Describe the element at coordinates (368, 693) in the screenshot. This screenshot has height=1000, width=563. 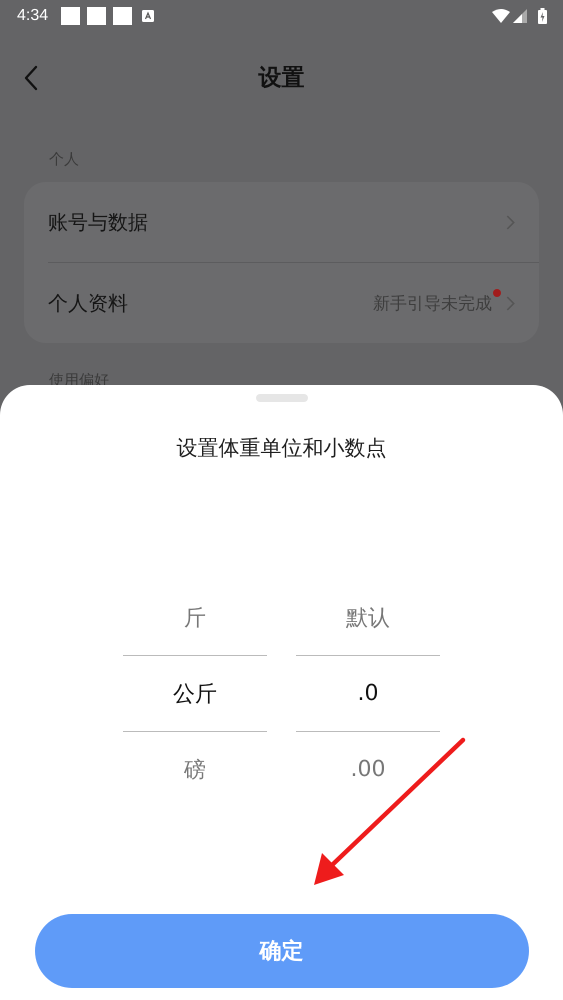
I see `picker-option: .0` at that location.